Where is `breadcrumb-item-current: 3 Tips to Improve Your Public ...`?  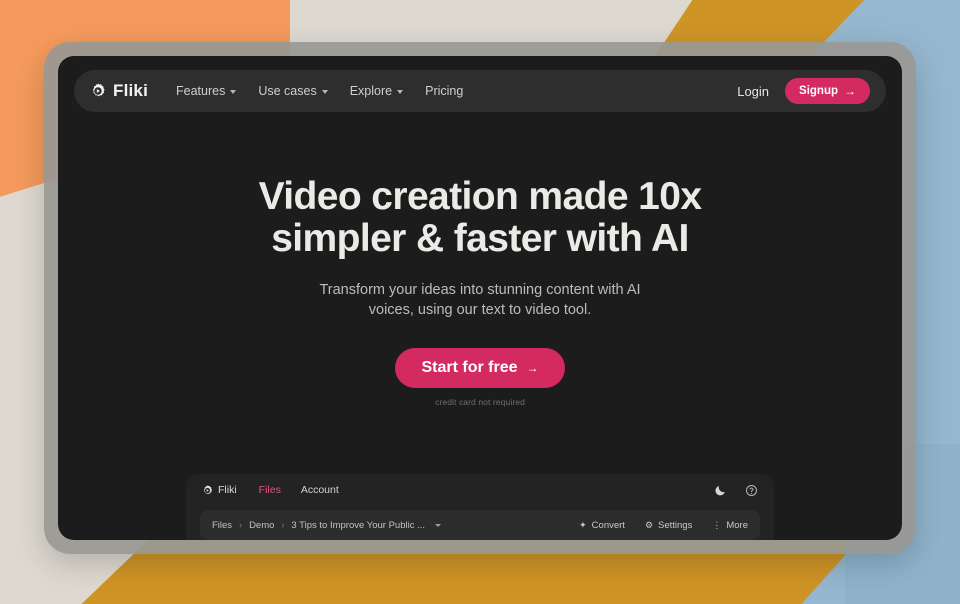 breadcrumb-item-current: 3 Tips to Improve Your Public ... is located at coordinates (358, 525).